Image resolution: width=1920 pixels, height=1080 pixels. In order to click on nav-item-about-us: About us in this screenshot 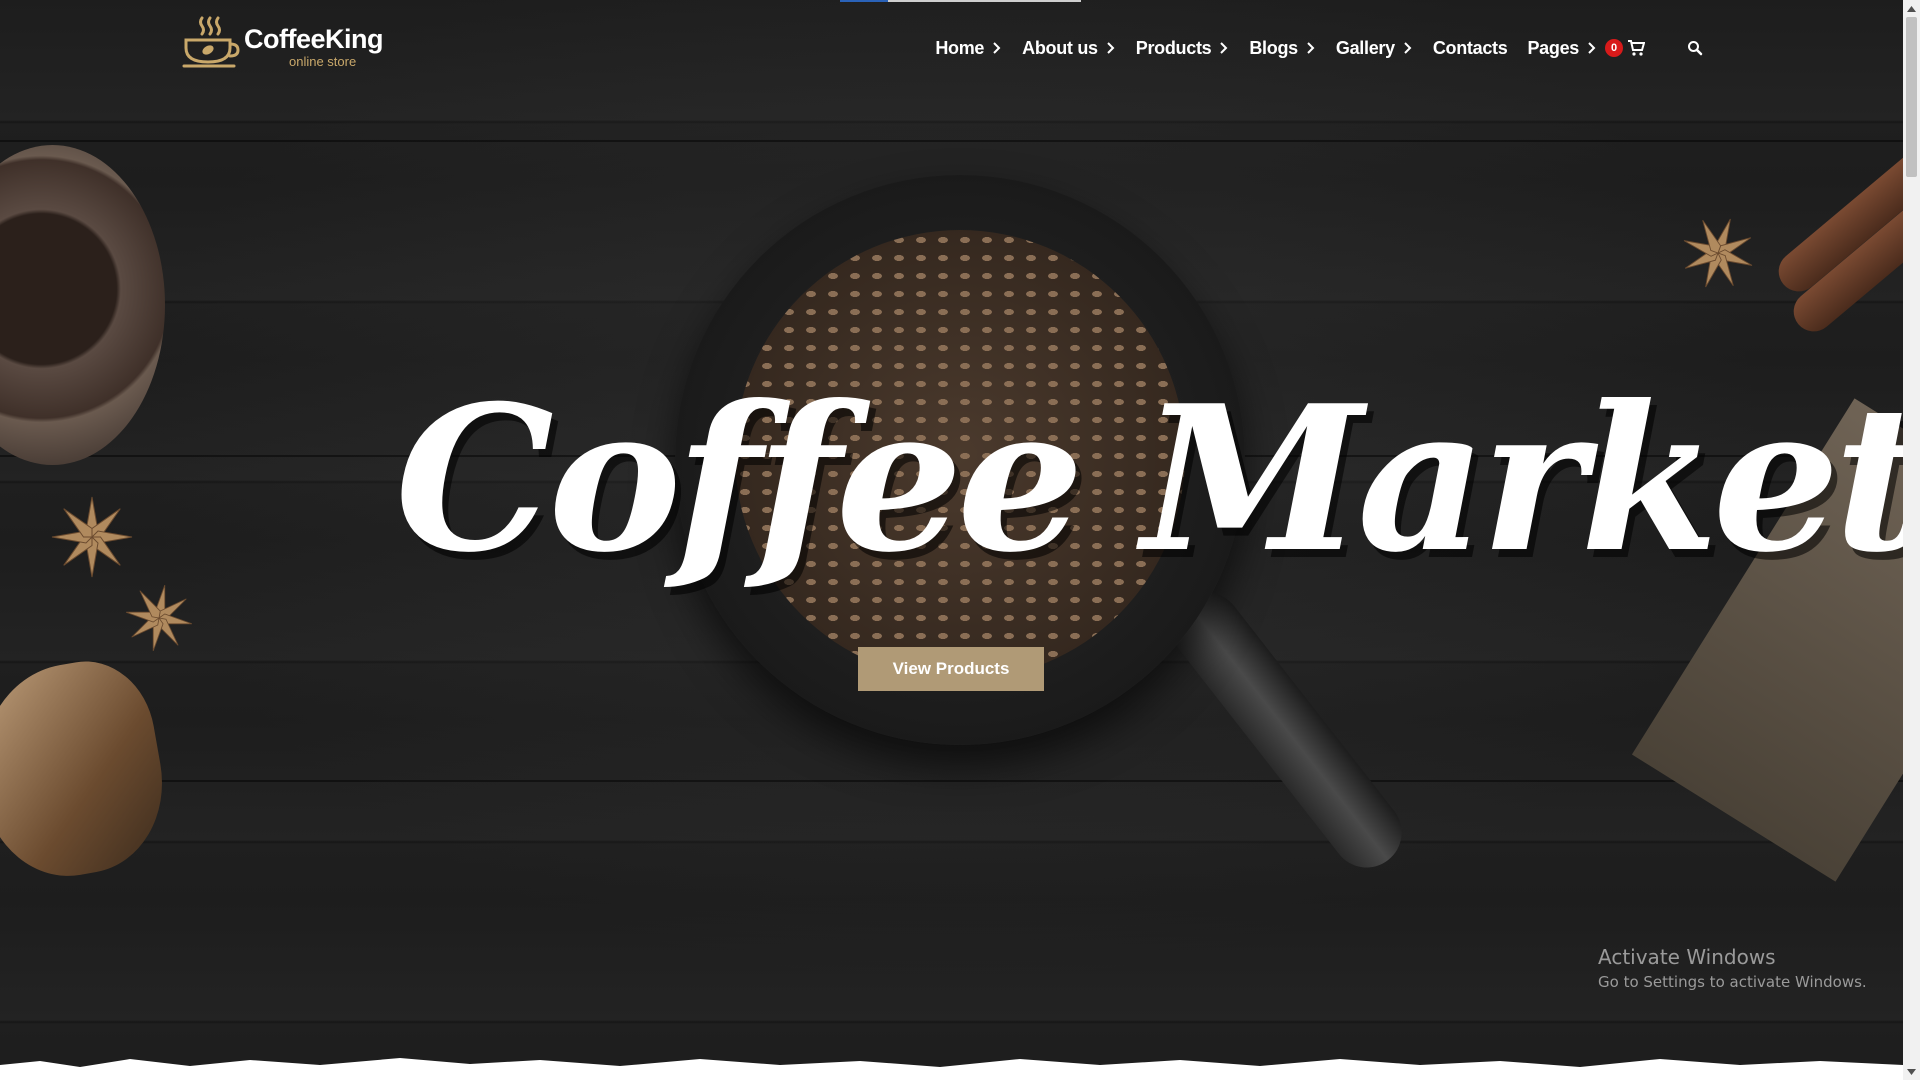, I will do `click(1069, 48)`.